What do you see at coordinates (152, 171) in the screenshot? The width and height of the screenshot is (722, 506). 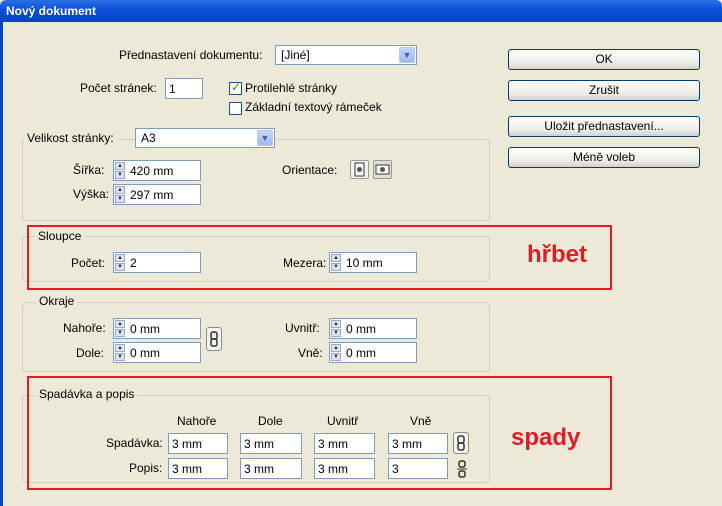 I see `width-value: 420 mm` at bounding box center [152, 171].